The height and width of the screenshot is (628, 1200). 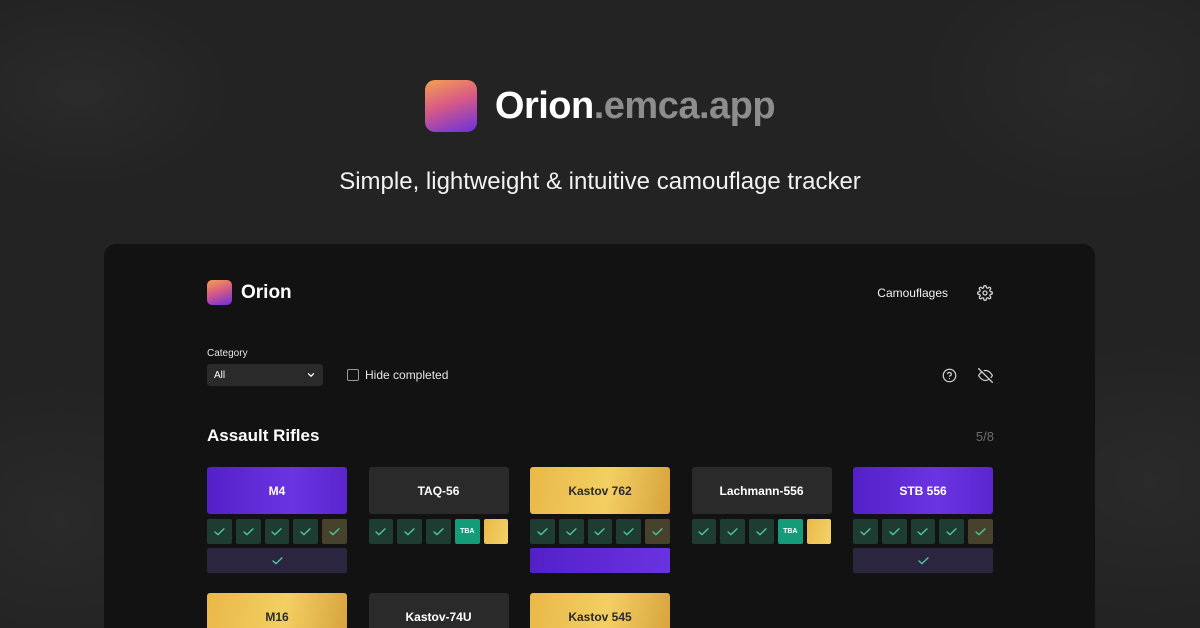 I want to click on weapon-name-button: M4, so click(x=277, y=490).